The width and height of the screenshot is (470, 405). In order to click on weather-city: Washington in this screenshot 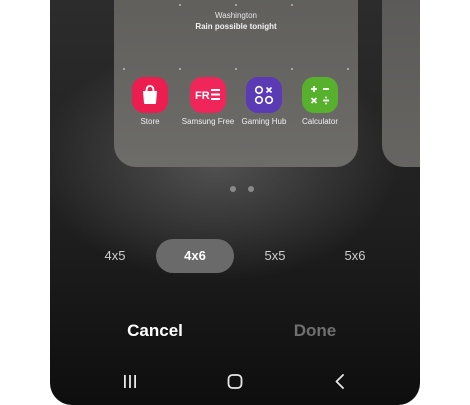, I will do `click(236, 15)`.